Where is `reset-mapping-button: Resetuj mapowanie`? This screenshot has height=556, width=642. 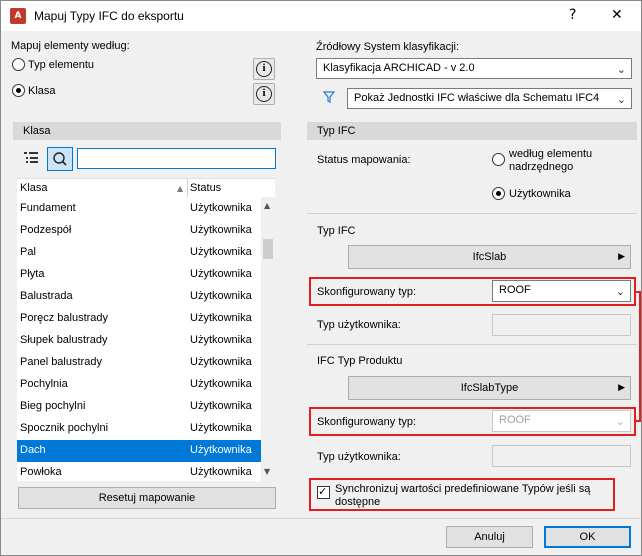
reset-mapping-button: Resetuj mapowanie is located at coordinates (147, 498).